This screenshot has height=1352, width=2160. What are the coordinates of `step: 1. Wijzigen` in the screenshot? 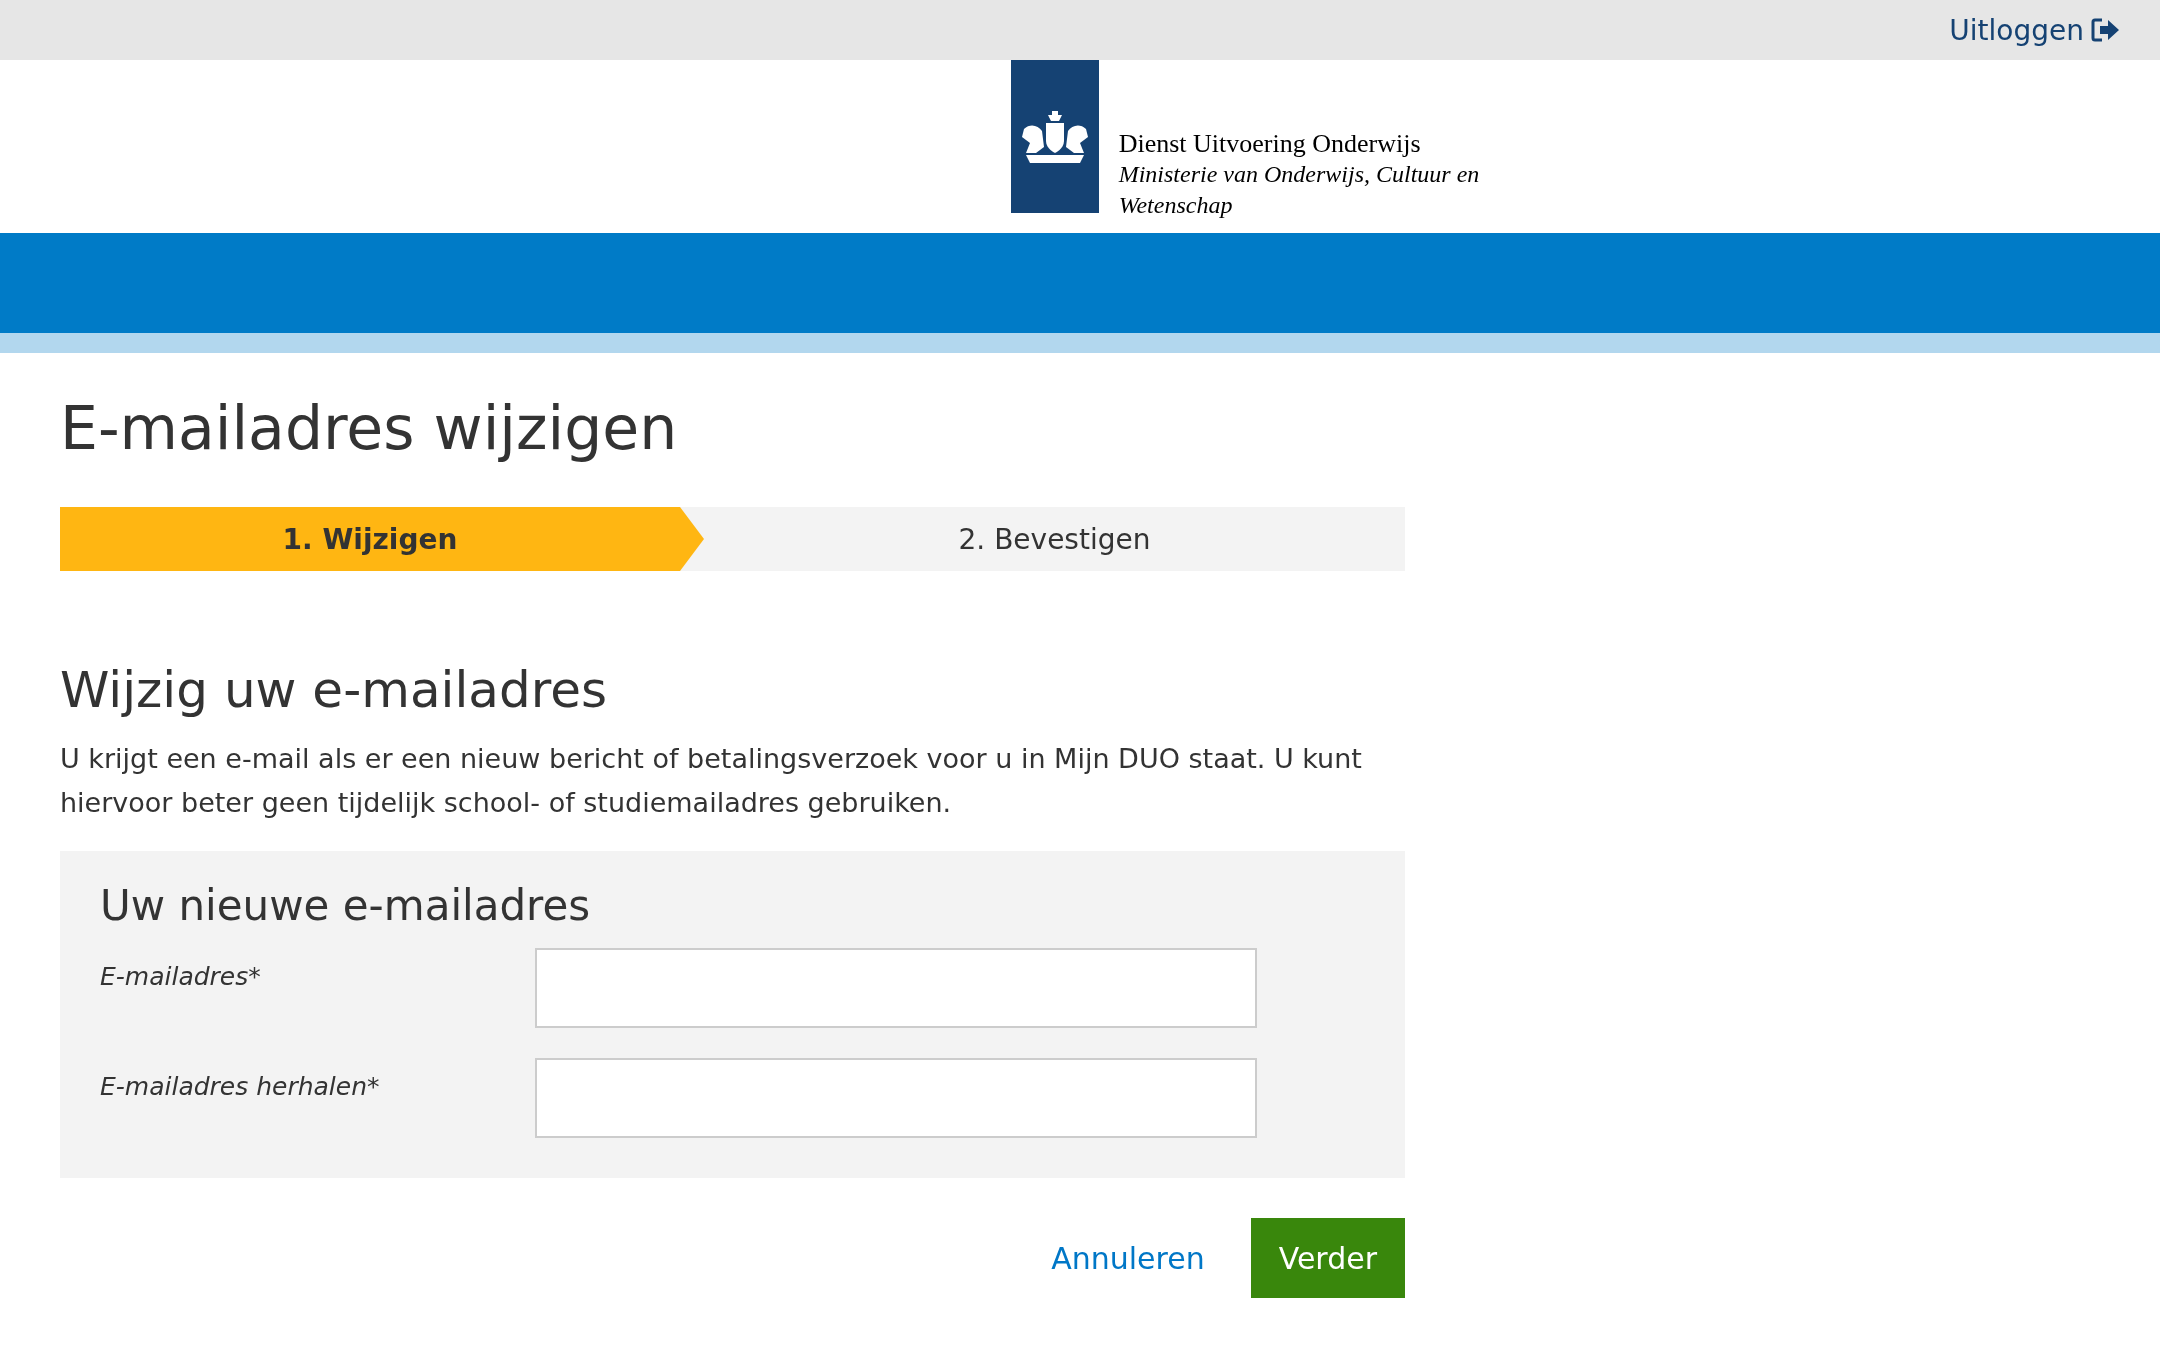 It's located at (382, 539).